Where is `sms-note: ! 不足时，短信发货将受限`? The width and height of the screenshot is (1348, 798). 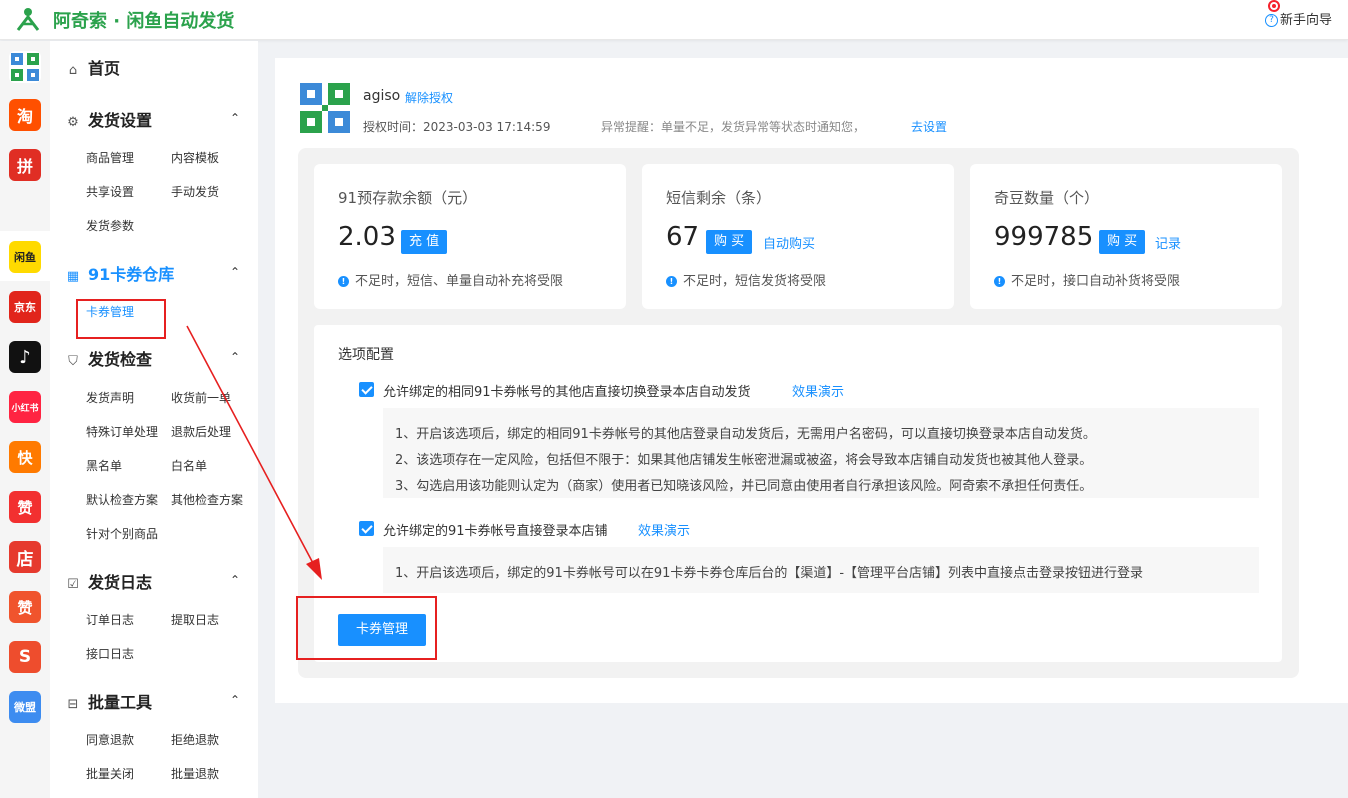 sms-note: ! 不足时，短信发货将受限 is located at coordinates (746, 279).